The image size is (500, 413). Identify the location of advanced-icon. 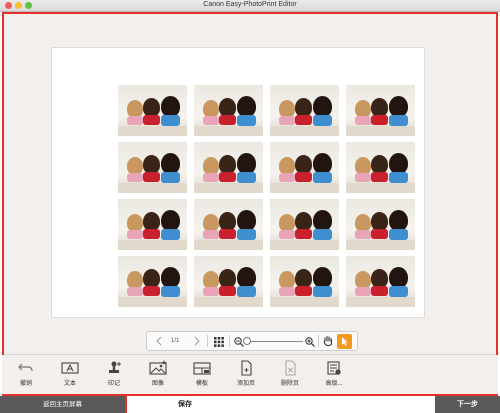
(334, 368).